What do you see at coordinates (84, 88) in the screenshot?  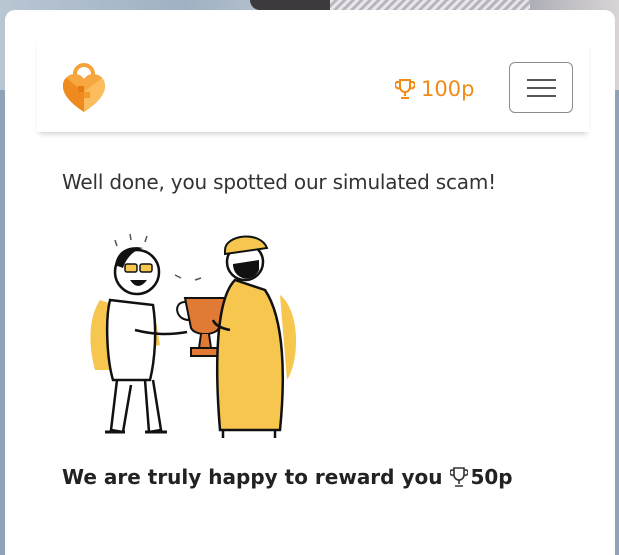 I see `heart-lock-logo-icon` at bounding box center [84, 88].